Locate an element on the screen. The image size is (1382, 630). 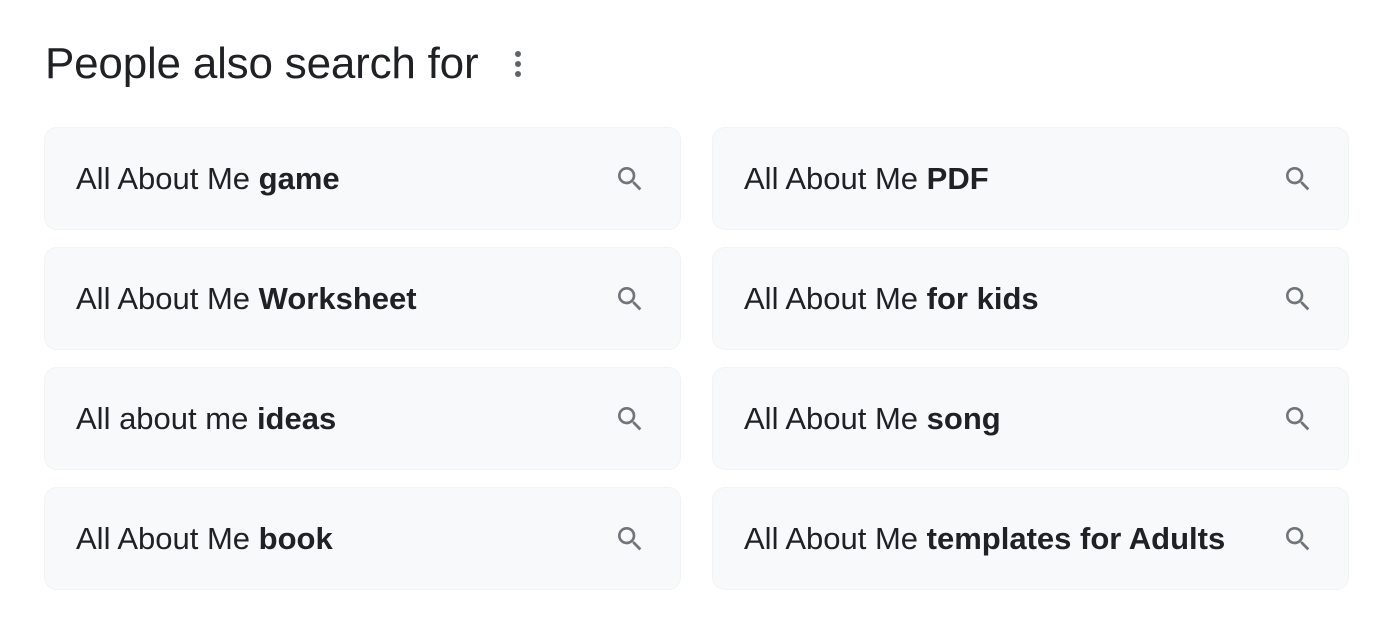
suggestion-label: All About Me templates for Adults is located at coordinates (984, 539).